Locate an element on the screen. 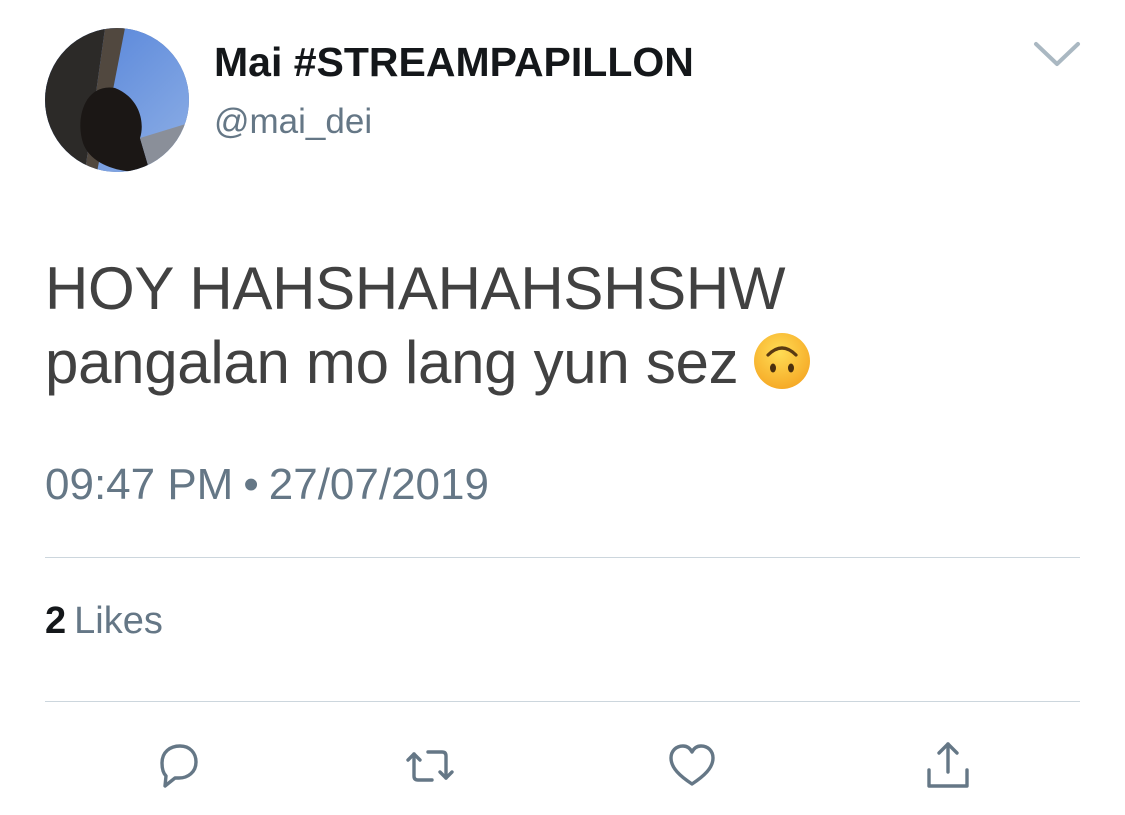 Image resolution: width=1125 pixels, height=815 pixels. author-display-name: Mai #STREAMPAPILLON is located at coordinates (454, 62).